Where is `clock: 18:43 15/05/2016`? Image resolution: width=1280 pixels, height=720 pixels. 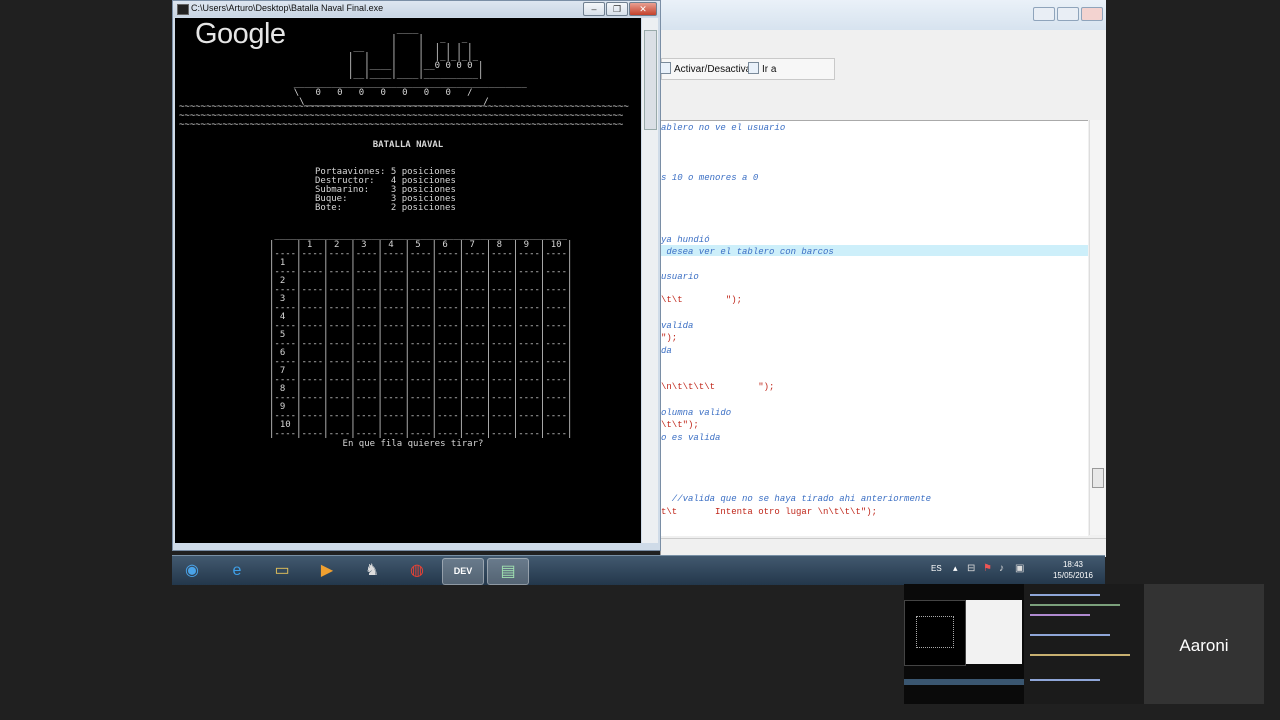
clock: 18:43 15/05/2016 is located at coordinates (1073, 570).